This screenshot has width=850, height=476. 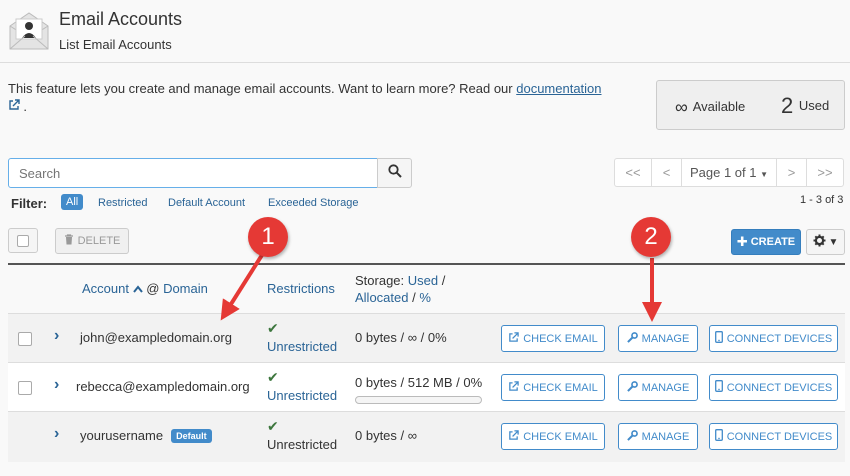 What do you see at coordinates (633, 172) in the screenshot?
I see `pagination-first: <<` at bounding box center [633, 172].